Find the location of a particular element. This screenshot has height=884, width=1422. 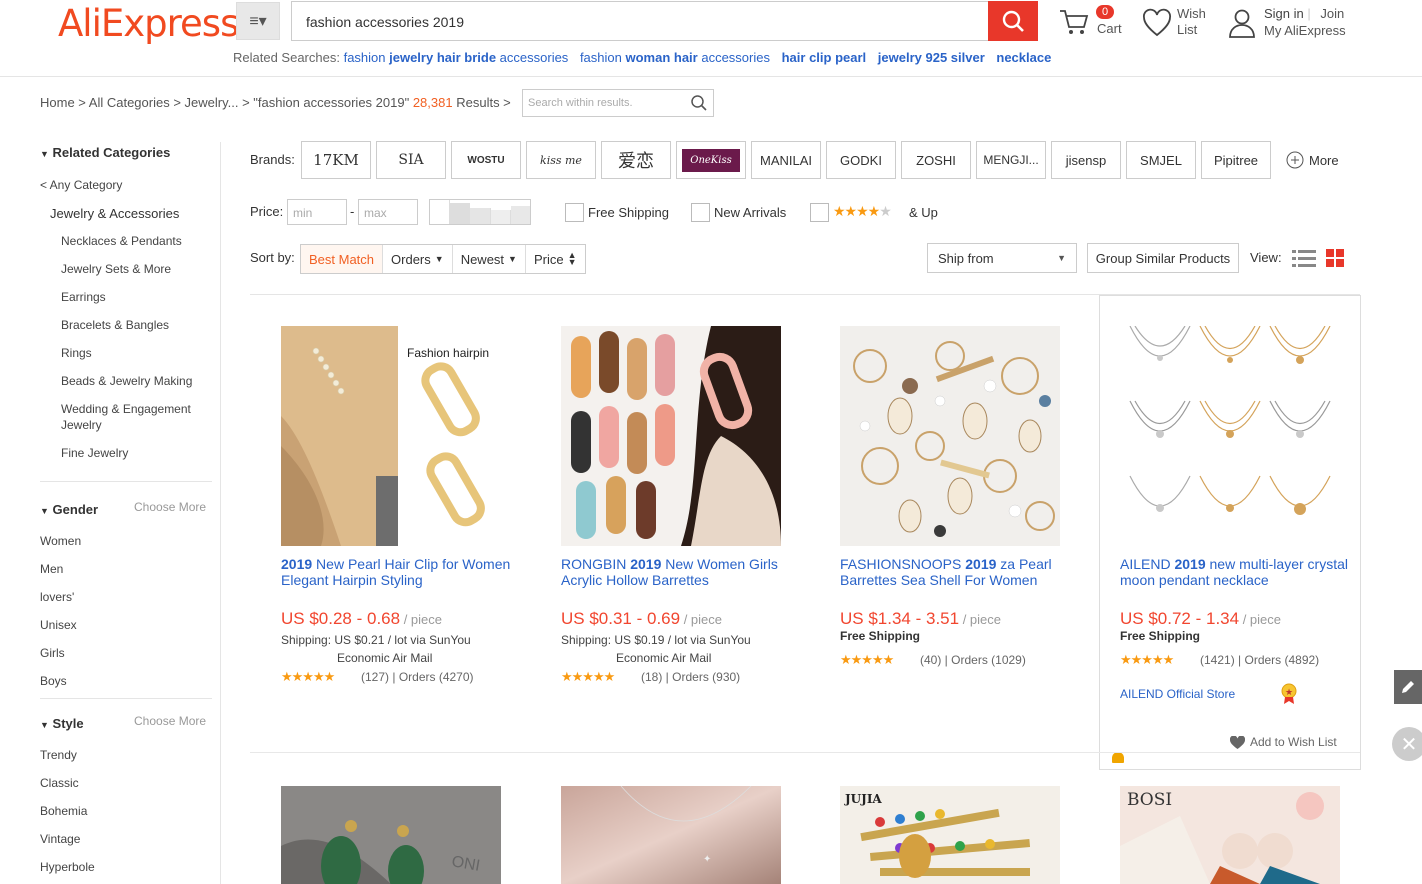

store-link: AILEND Official Store is located at coordinates (1177, 694).